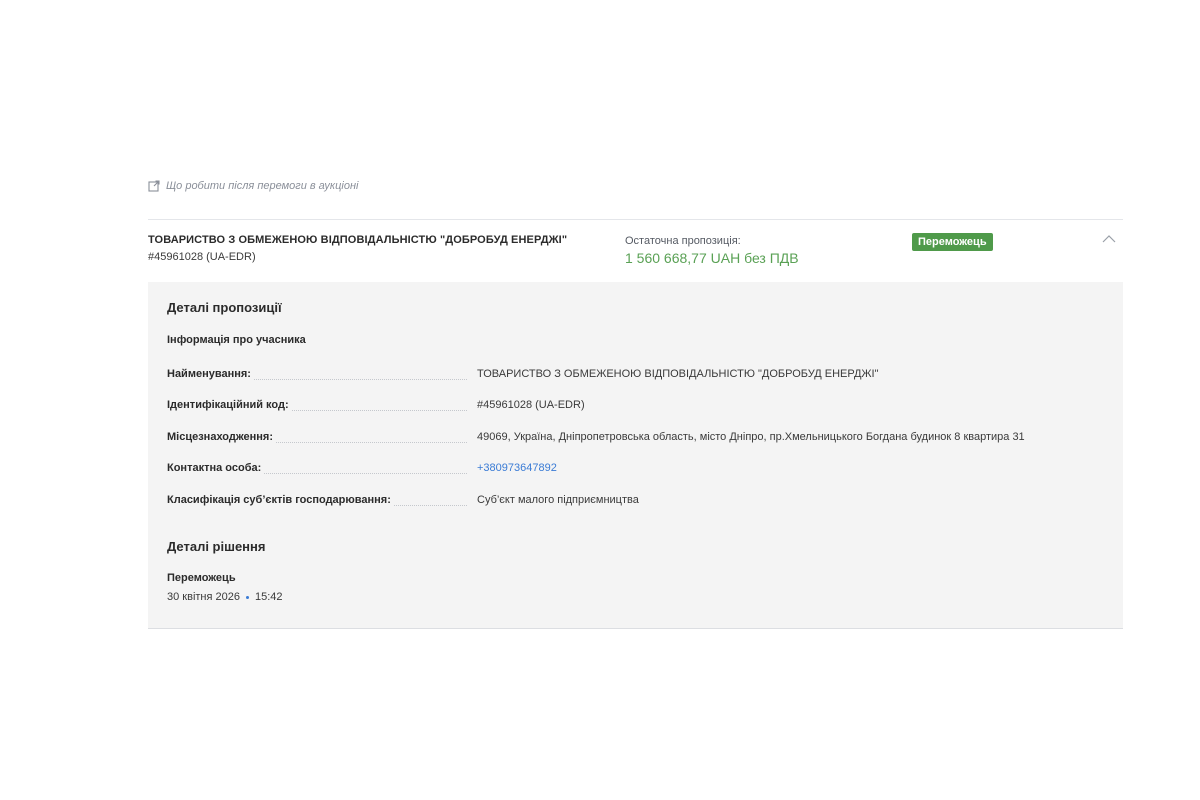 The height and width of the screenshot is (800, 1200). I want to click on decision-datetime: 30 квітня 2026 15:42, so click(225, 597).